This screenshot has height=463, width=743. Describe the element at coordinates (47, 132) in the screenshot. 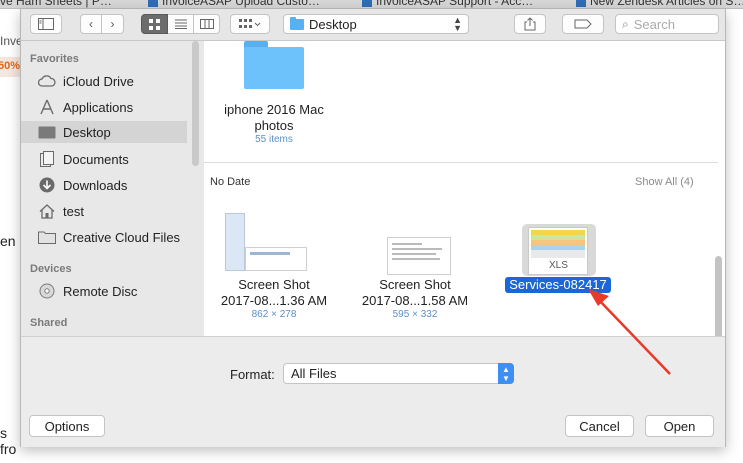

I see `desktop-icon` at that location.